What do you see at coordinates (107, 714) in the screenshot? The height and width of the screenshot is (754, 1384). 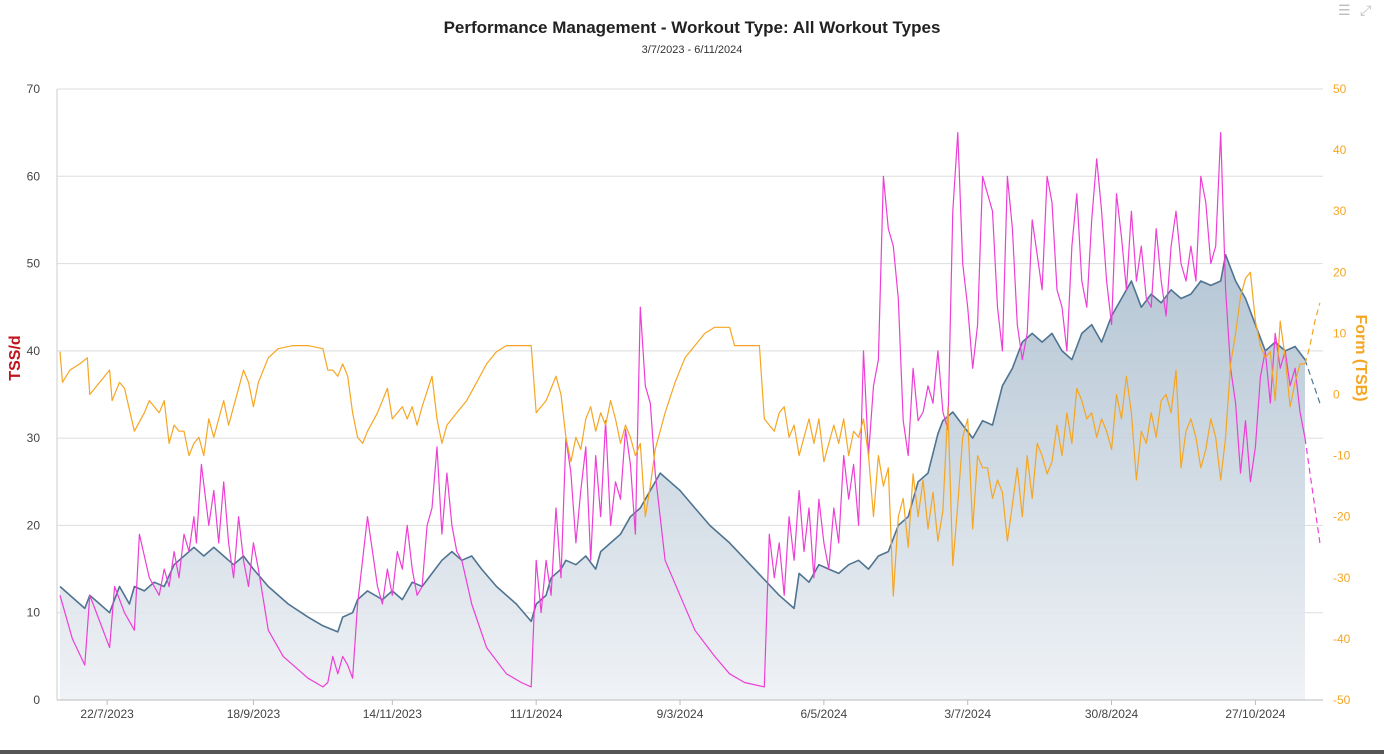 I see `x-tick-label: 22/7/2023` at bounding box center [107, 714].